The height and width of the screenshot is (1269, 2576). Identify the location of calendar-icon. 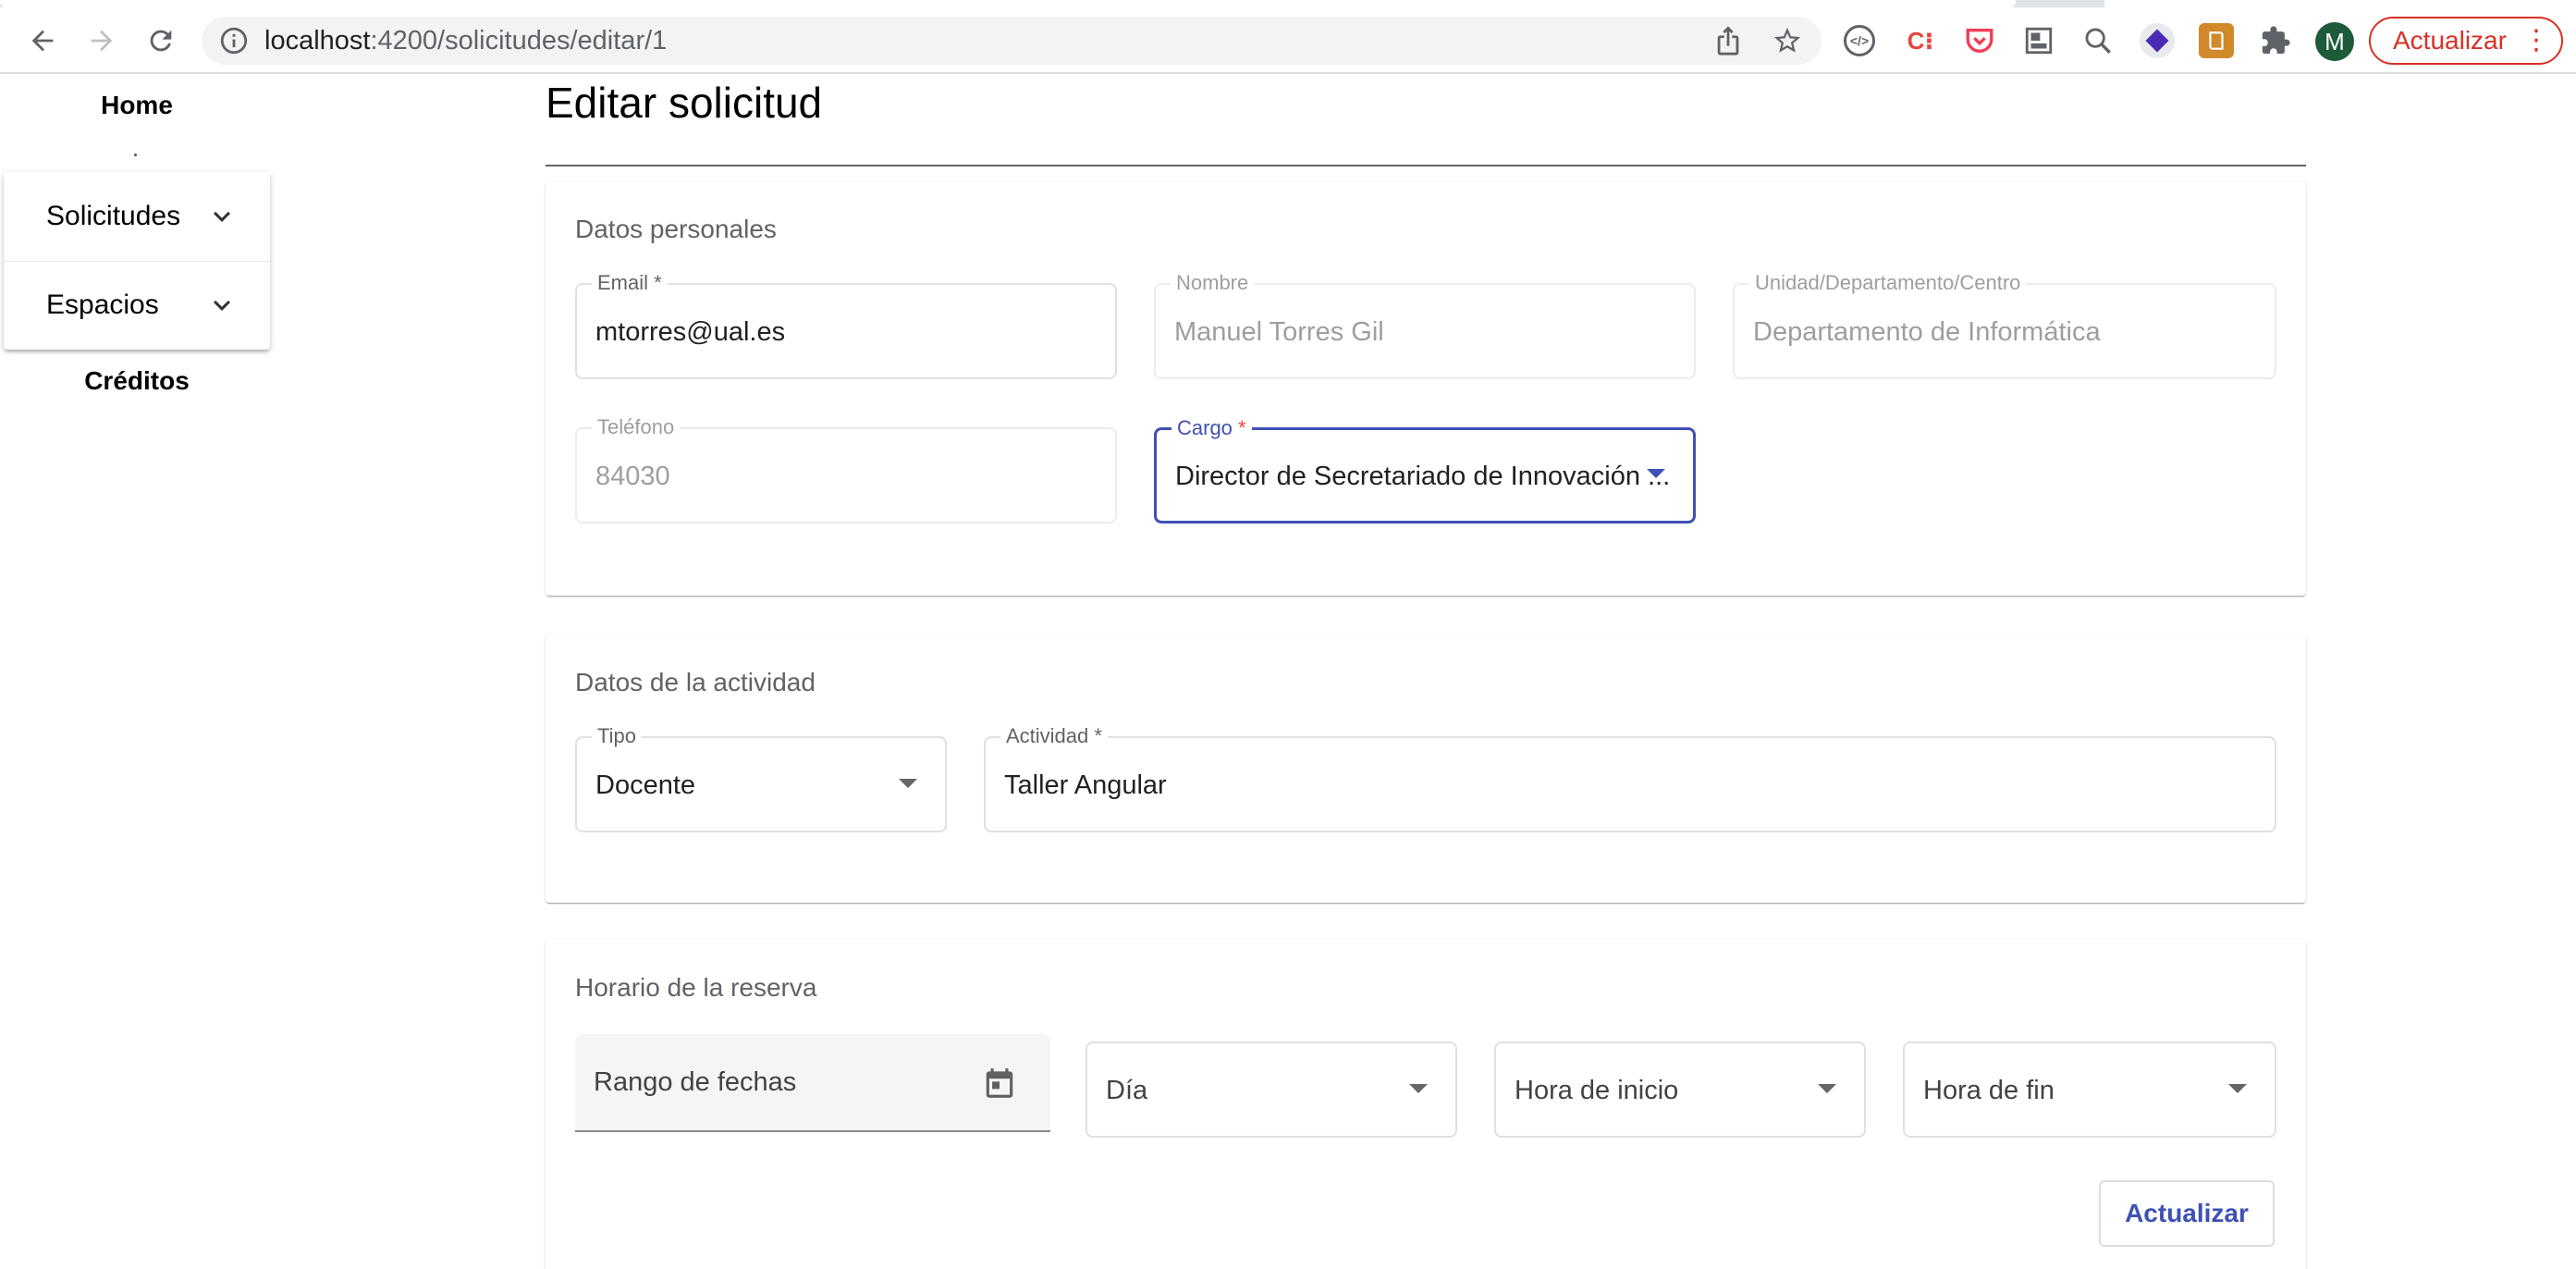
(999, 1084).